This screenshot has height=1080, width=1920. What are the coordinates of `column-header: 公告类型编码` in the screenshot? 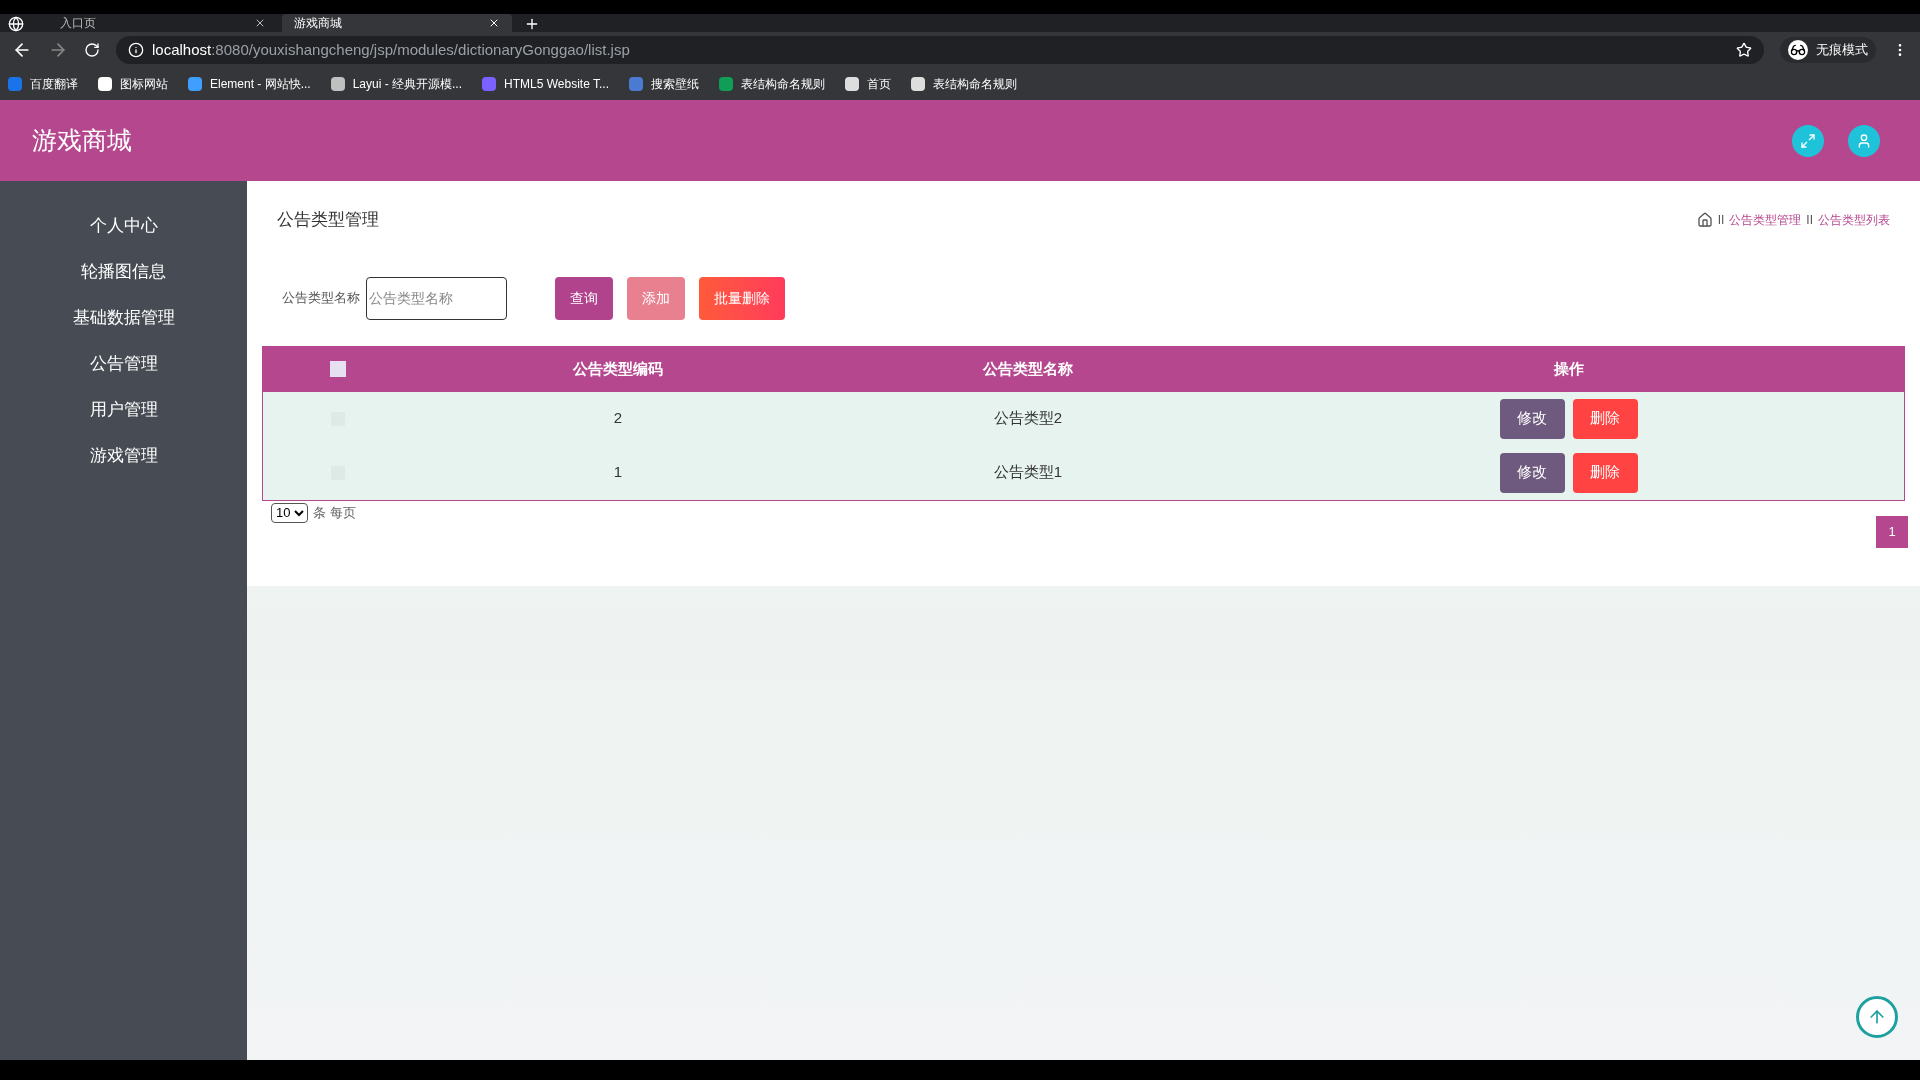 It's located at (617, 368).